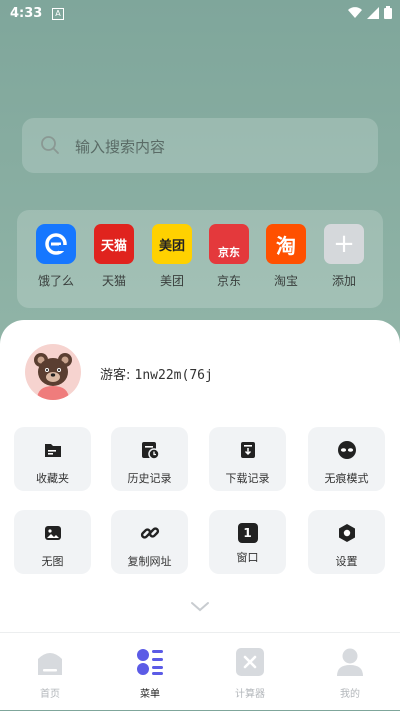  Describe the element at coordinates (247, 533) in the screenshot. I see `window-icon: 1` at that location.